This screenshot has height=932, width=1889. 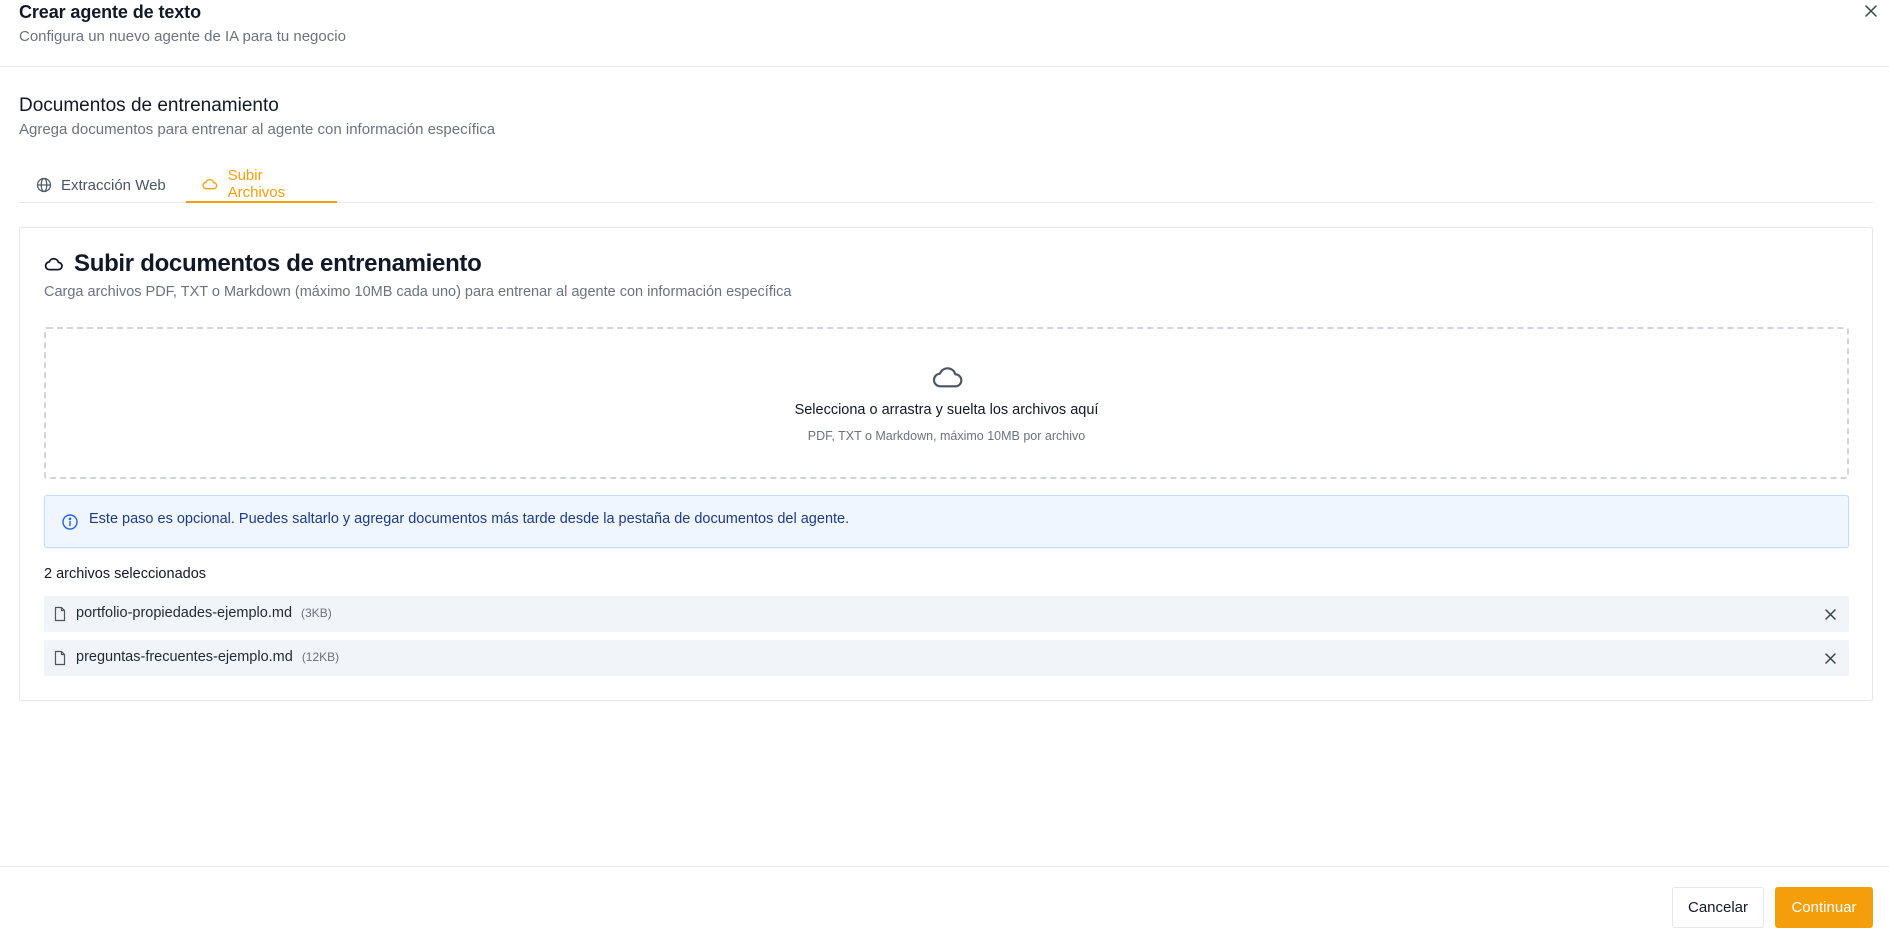 I want to click on file-size: (12KB), so click(x=320, y=657).